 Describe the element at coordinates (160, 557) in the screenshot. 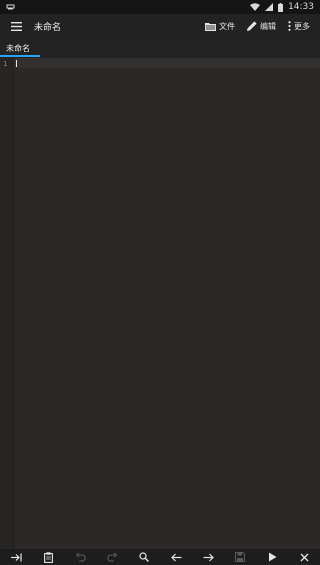

I see `bottom-toolbar` at that location.